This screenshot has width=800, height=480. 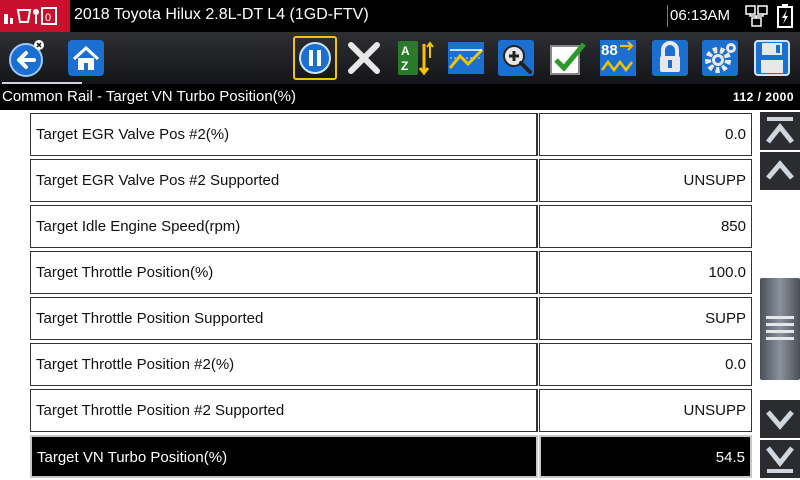 I want to click on parameter-name: Target VN Turbo Position(%), so click(x=284, y=456).